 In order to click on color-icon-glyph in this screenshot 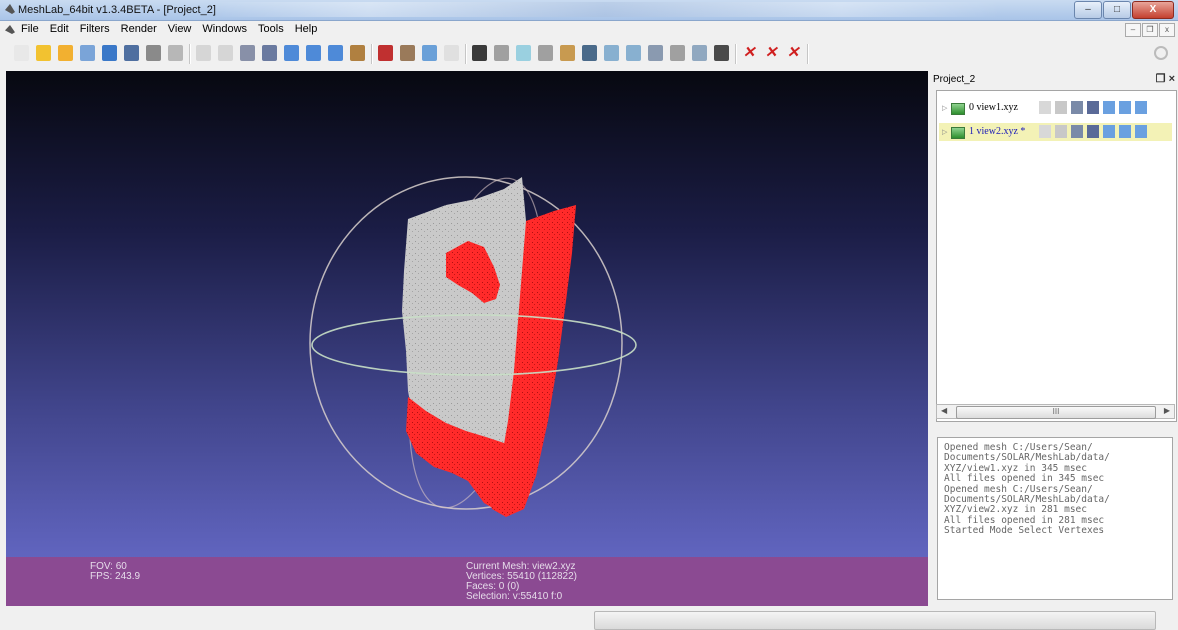, I will do `click(385, 53)`.